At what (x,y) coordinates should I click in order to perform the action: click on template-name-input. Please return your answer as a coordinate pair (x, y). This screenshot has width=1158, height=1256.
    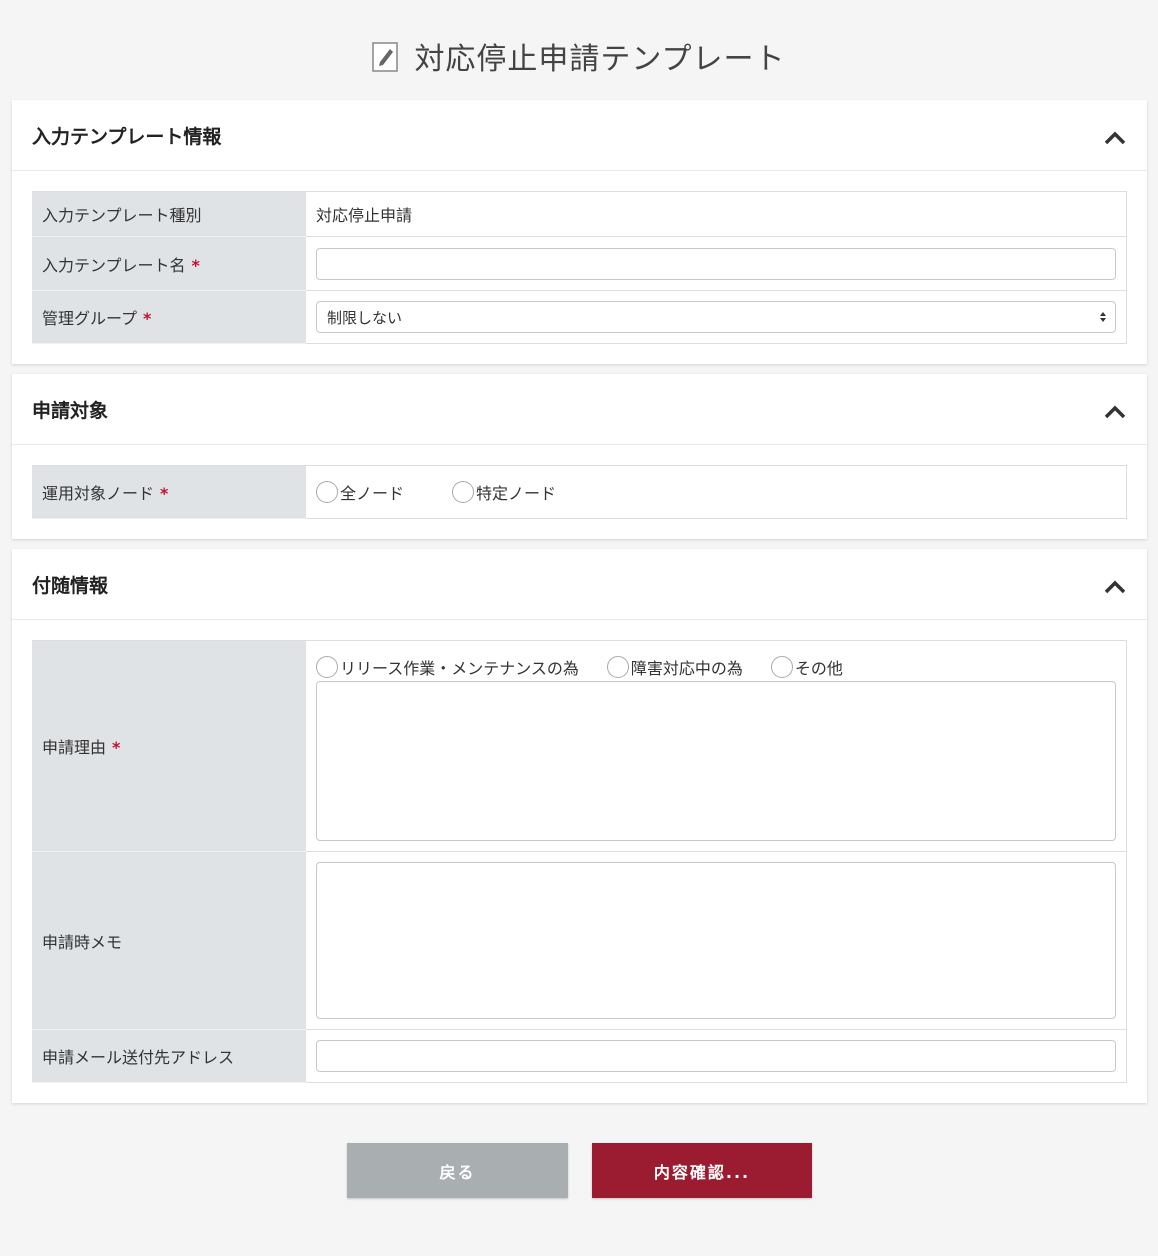
    Looking at the image, I should click on (716, 263).